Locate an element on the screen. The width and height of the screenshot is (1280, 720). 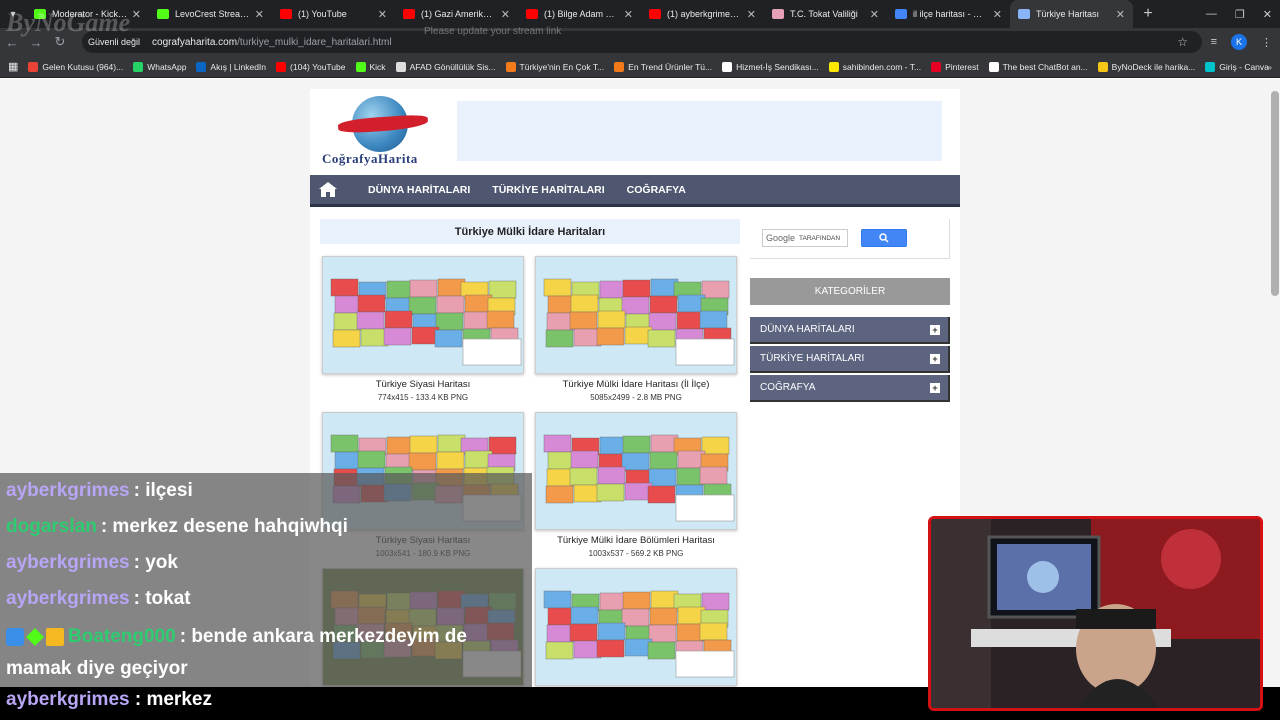
bookmark-item: (104) YouTube is located at coordinates (311, 66).